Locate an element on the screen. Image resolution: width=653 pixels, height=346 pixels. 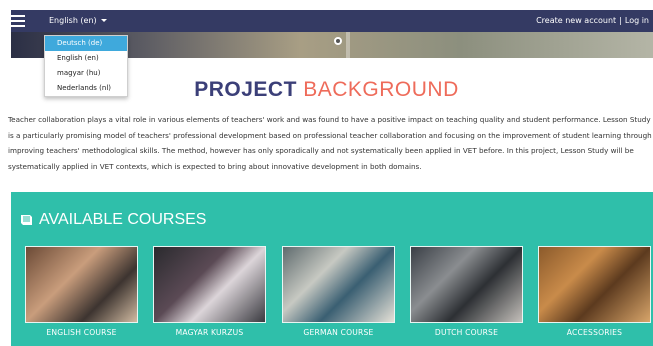
top-navbar: English (en) Create new account | Log in is located at coordinates (332, 21).